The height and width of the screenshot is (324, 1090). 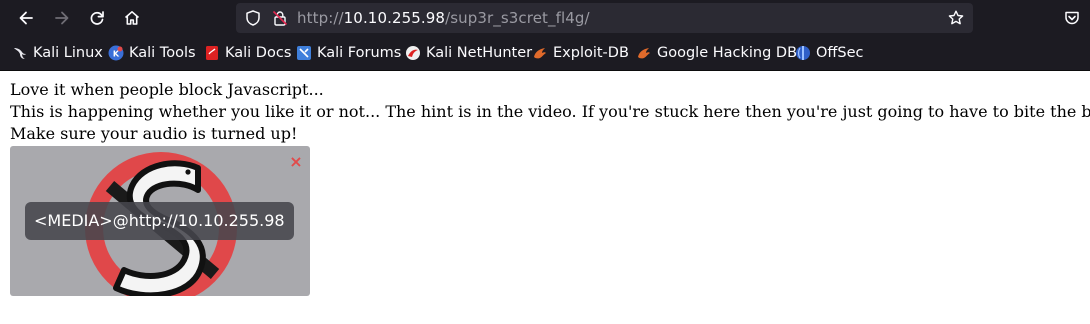 I want to click on bookmark-label: Kali Linux, so click(x=68, y=53).